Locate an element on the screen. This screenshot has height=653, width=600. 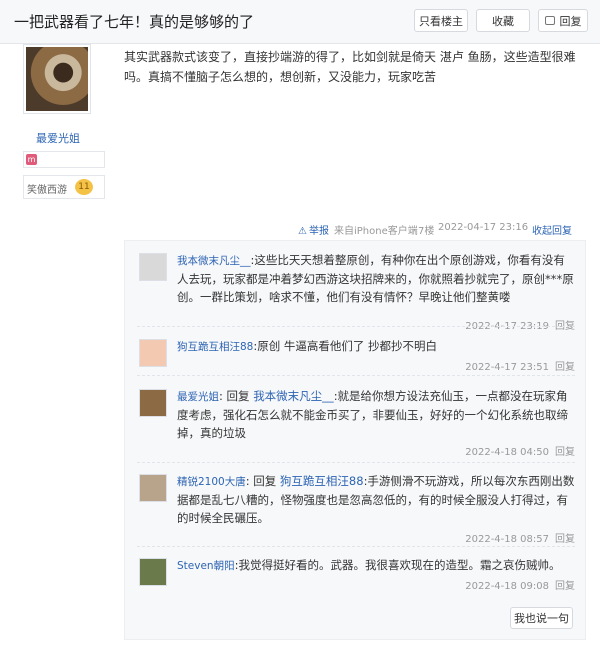
say-something-button: 我也说一句 is located at coordinates (541, 618).